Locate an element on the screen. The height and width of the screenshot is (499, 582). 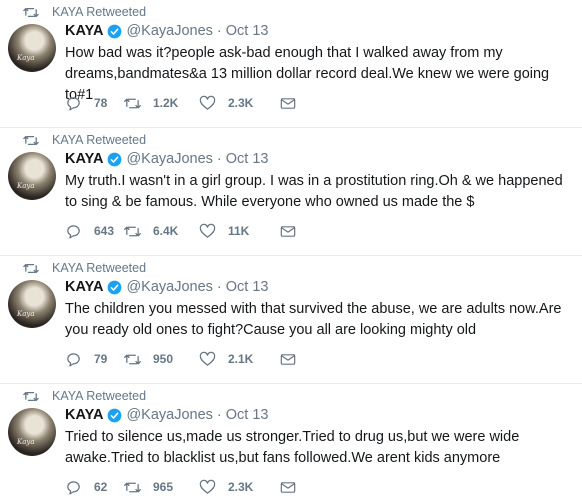
like-count: 11K is located at coordinates (239, 231).